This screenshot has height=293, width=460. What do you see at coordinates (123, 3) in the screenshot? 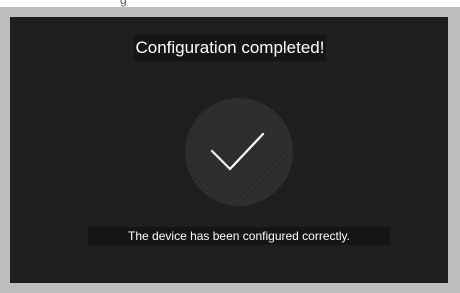
I see `top-partial-text: g` at bounding box center [123, 3].